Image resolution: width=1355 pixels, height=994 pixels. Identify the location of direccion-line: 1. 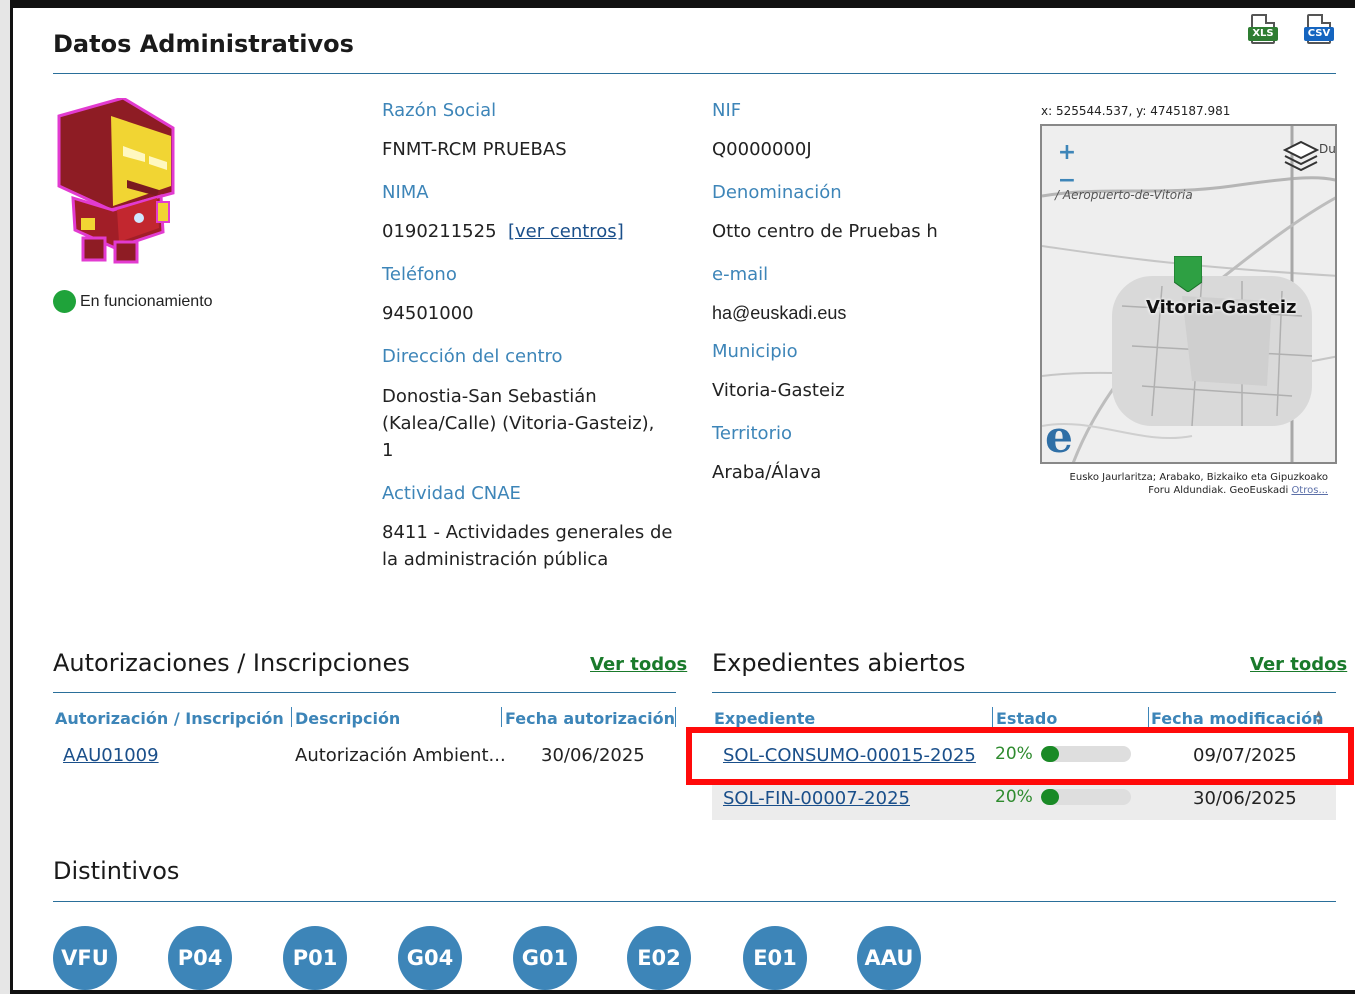
(388, 450).